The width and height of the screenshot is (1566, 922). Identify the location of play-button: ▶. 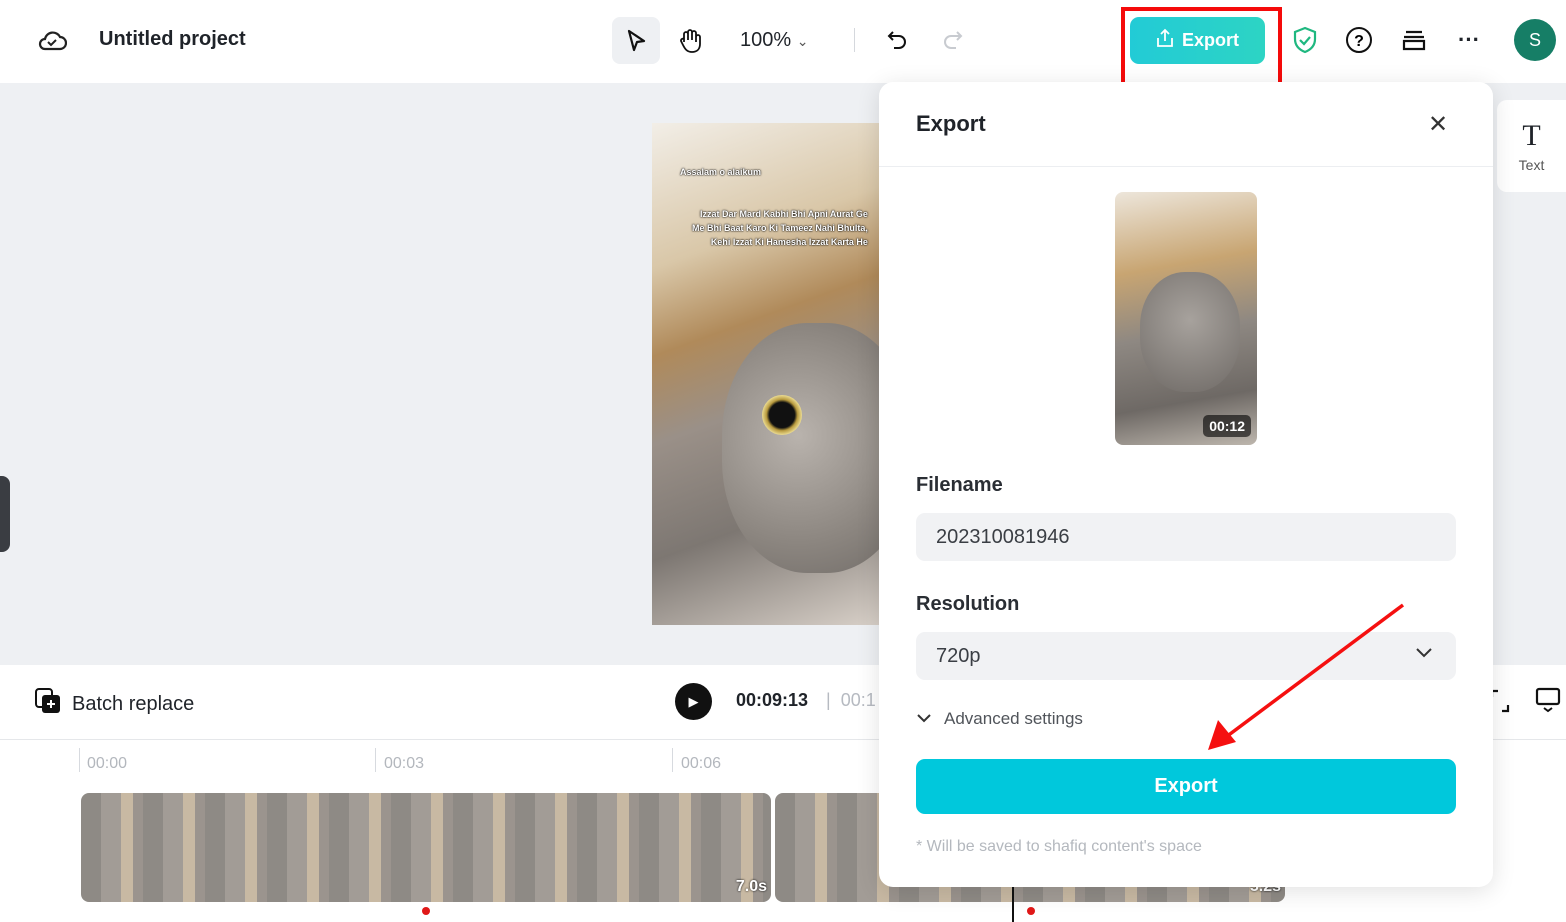
(693, 701).